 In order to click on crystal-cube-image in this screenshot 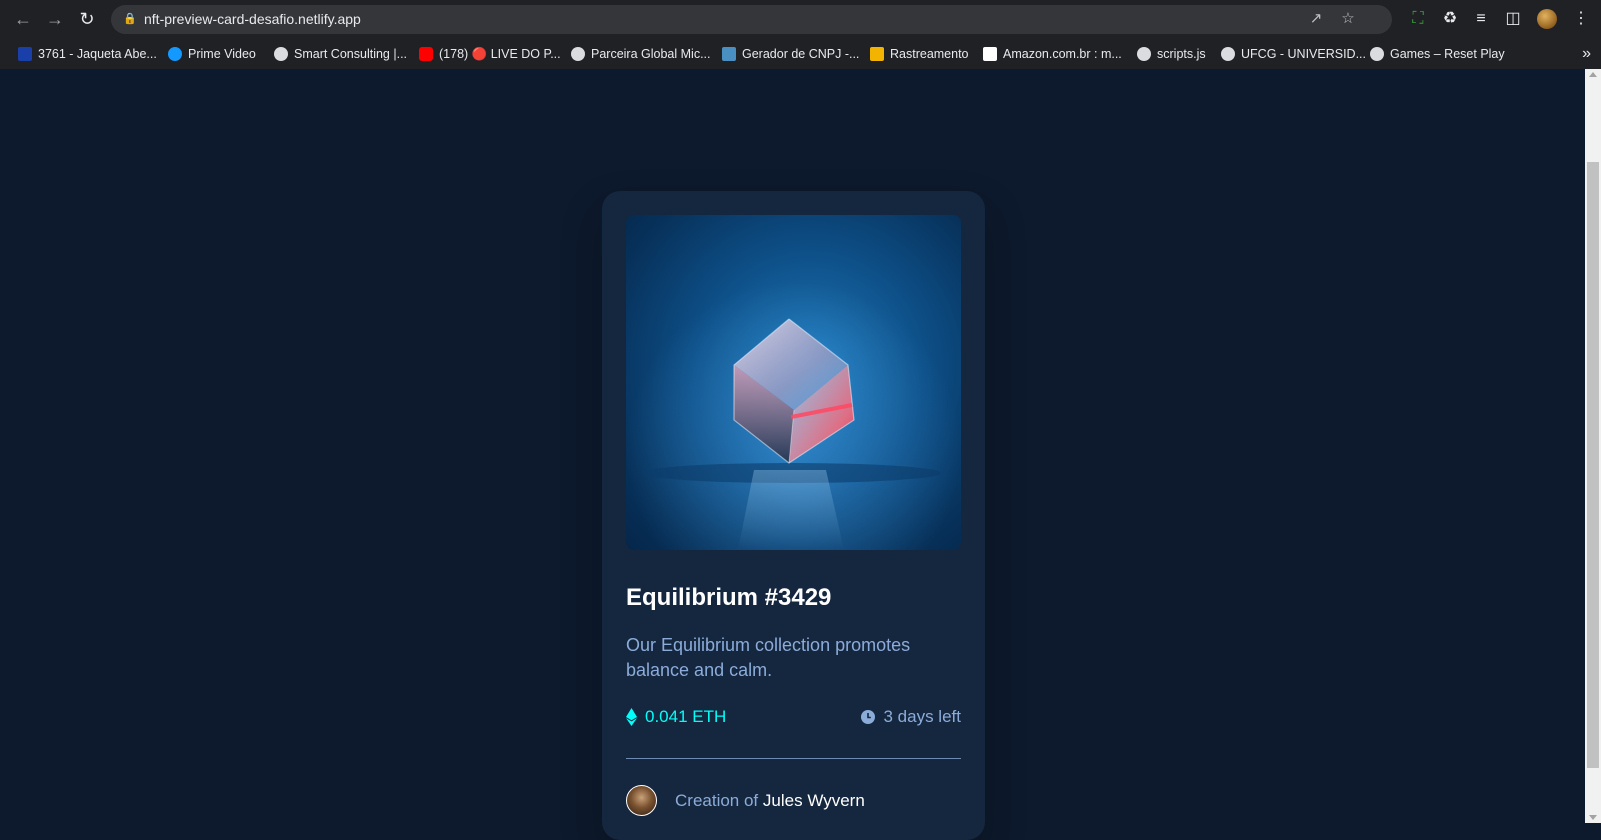, I will do `click(793, 382)`.